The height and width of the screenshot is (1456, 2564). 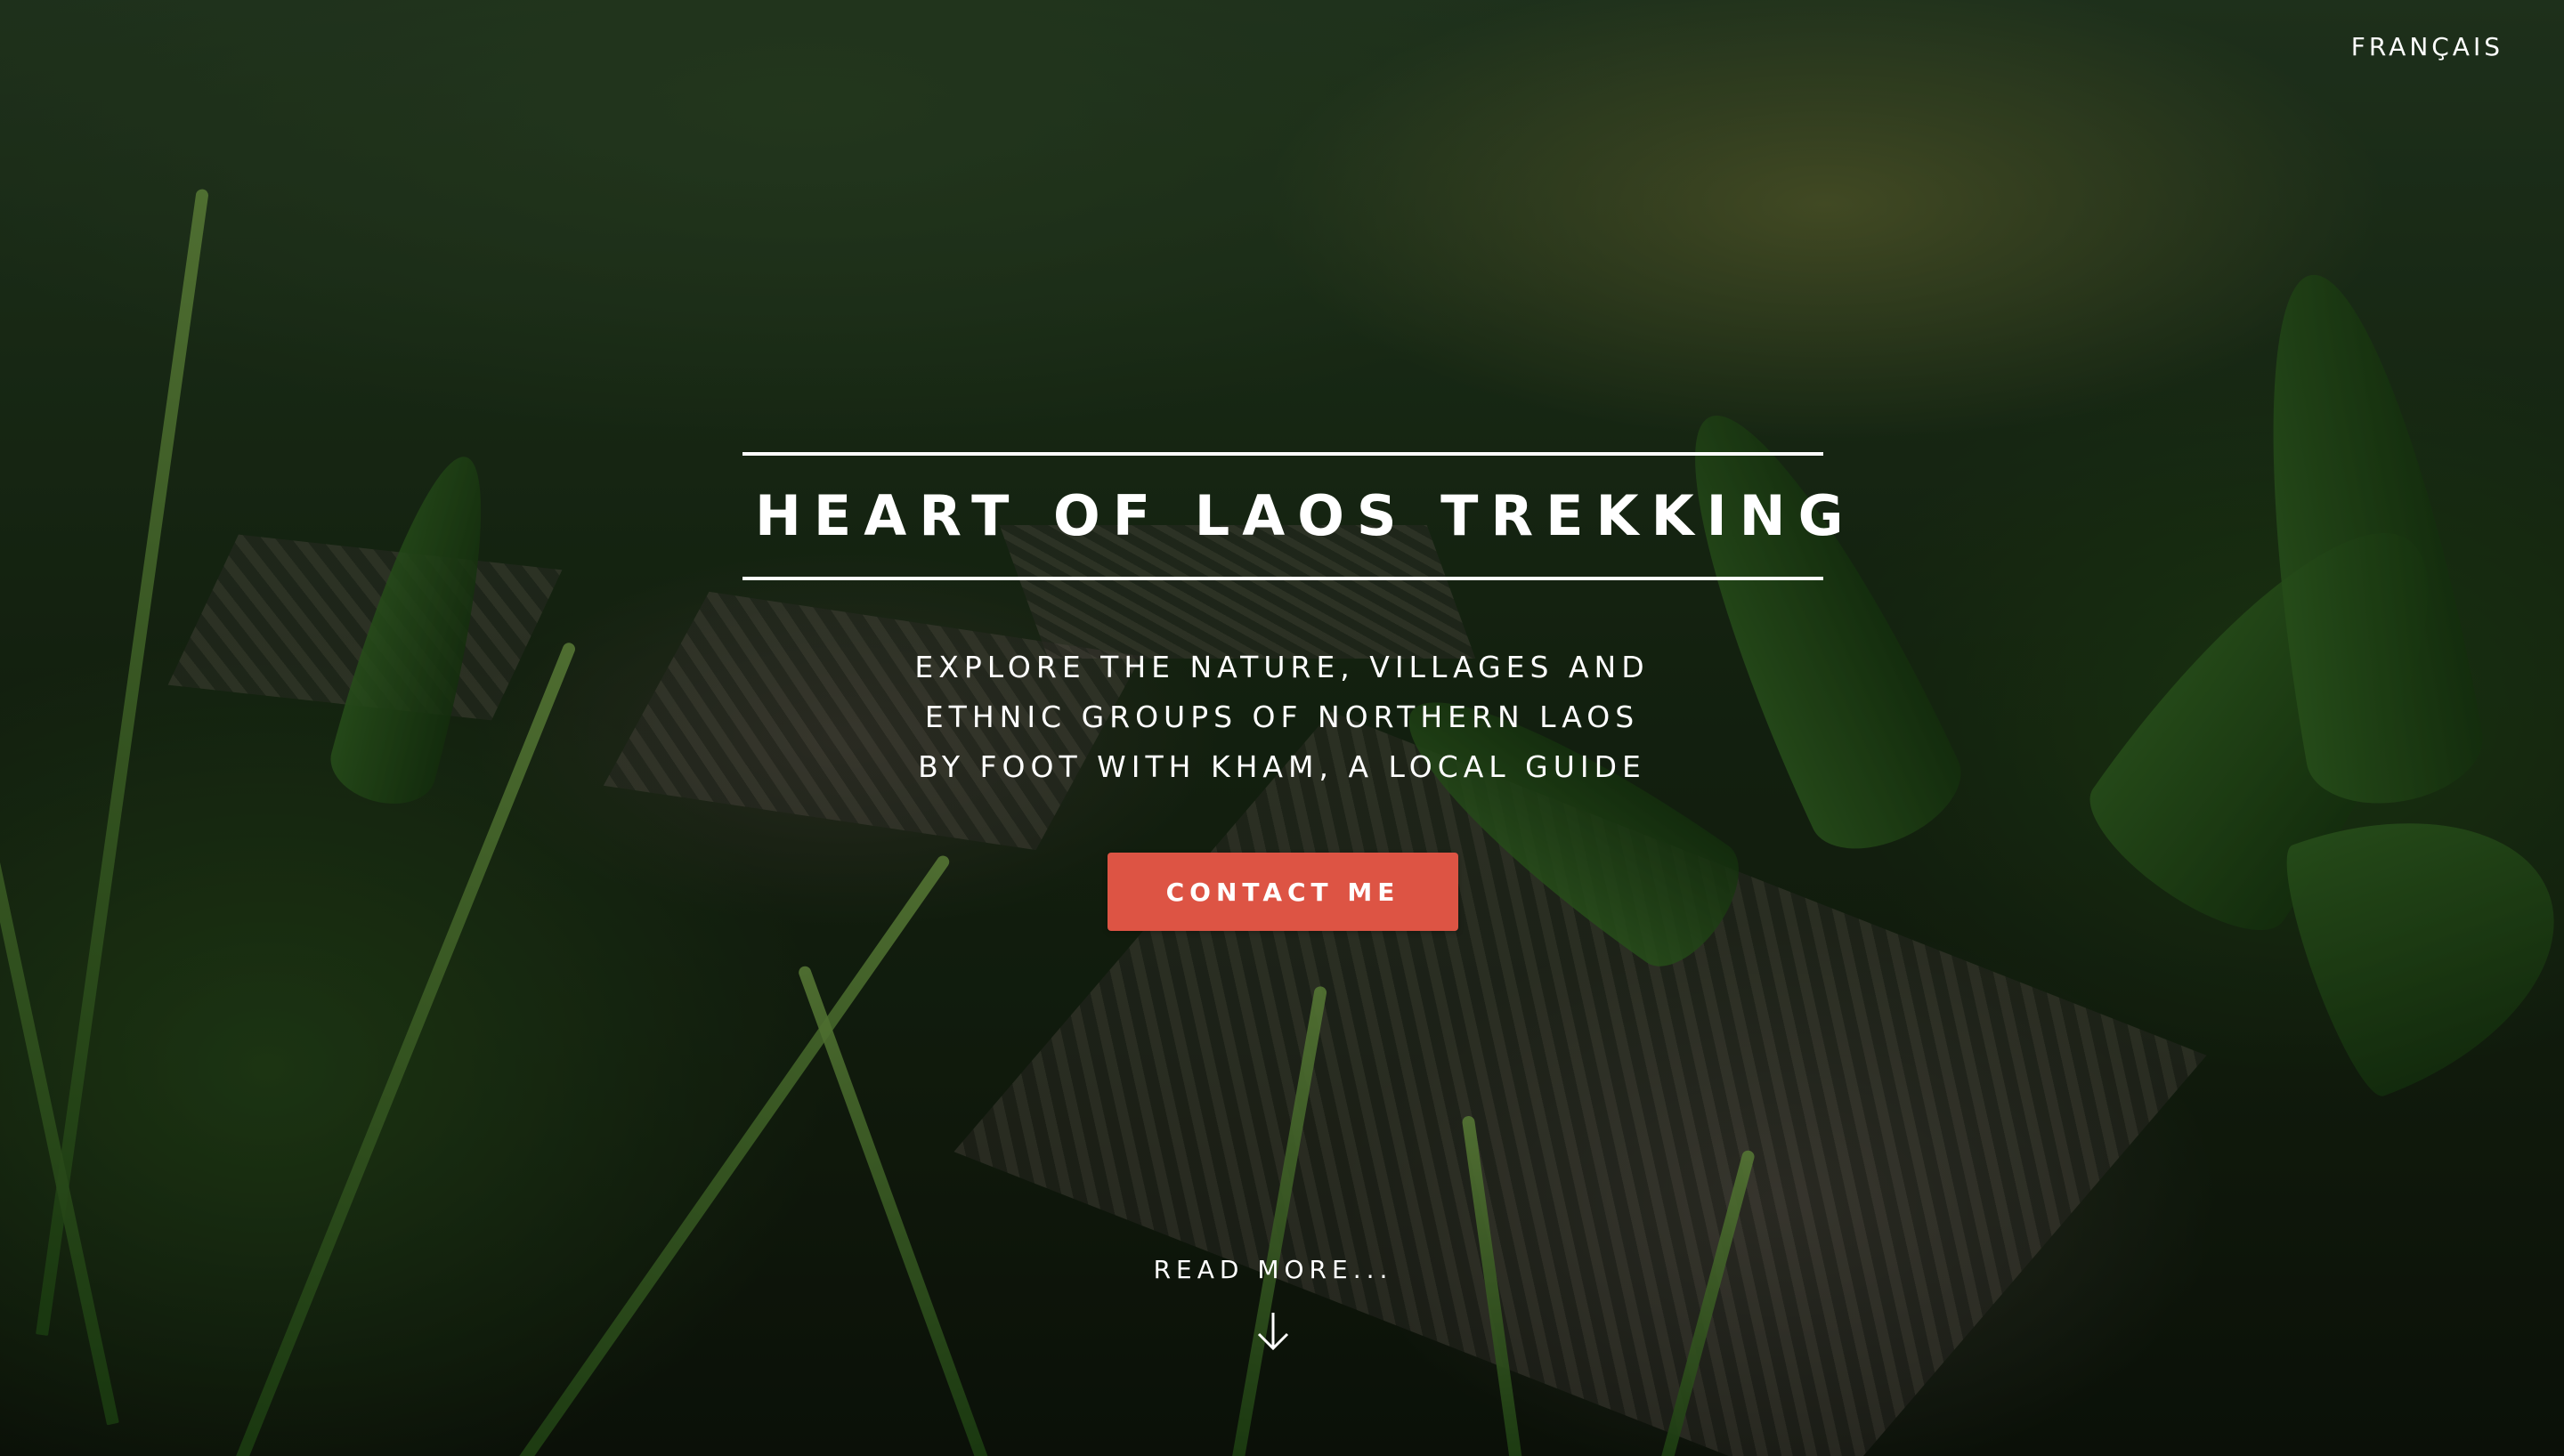 I want to click on title-block: HEART OF LAOS TREKKING, so click(x=1299, y=516).